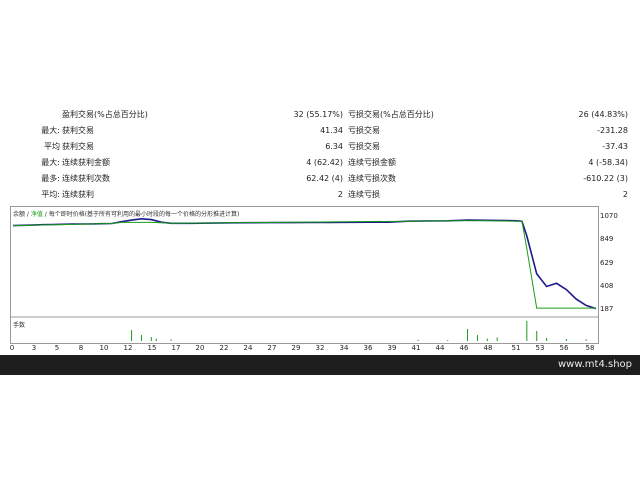 Image resolution: width=640 pixels, height=480 pixels. Describe the element at coordinates (607, 285) in the screenshot. I see `y-tick-label: 408` at that location.